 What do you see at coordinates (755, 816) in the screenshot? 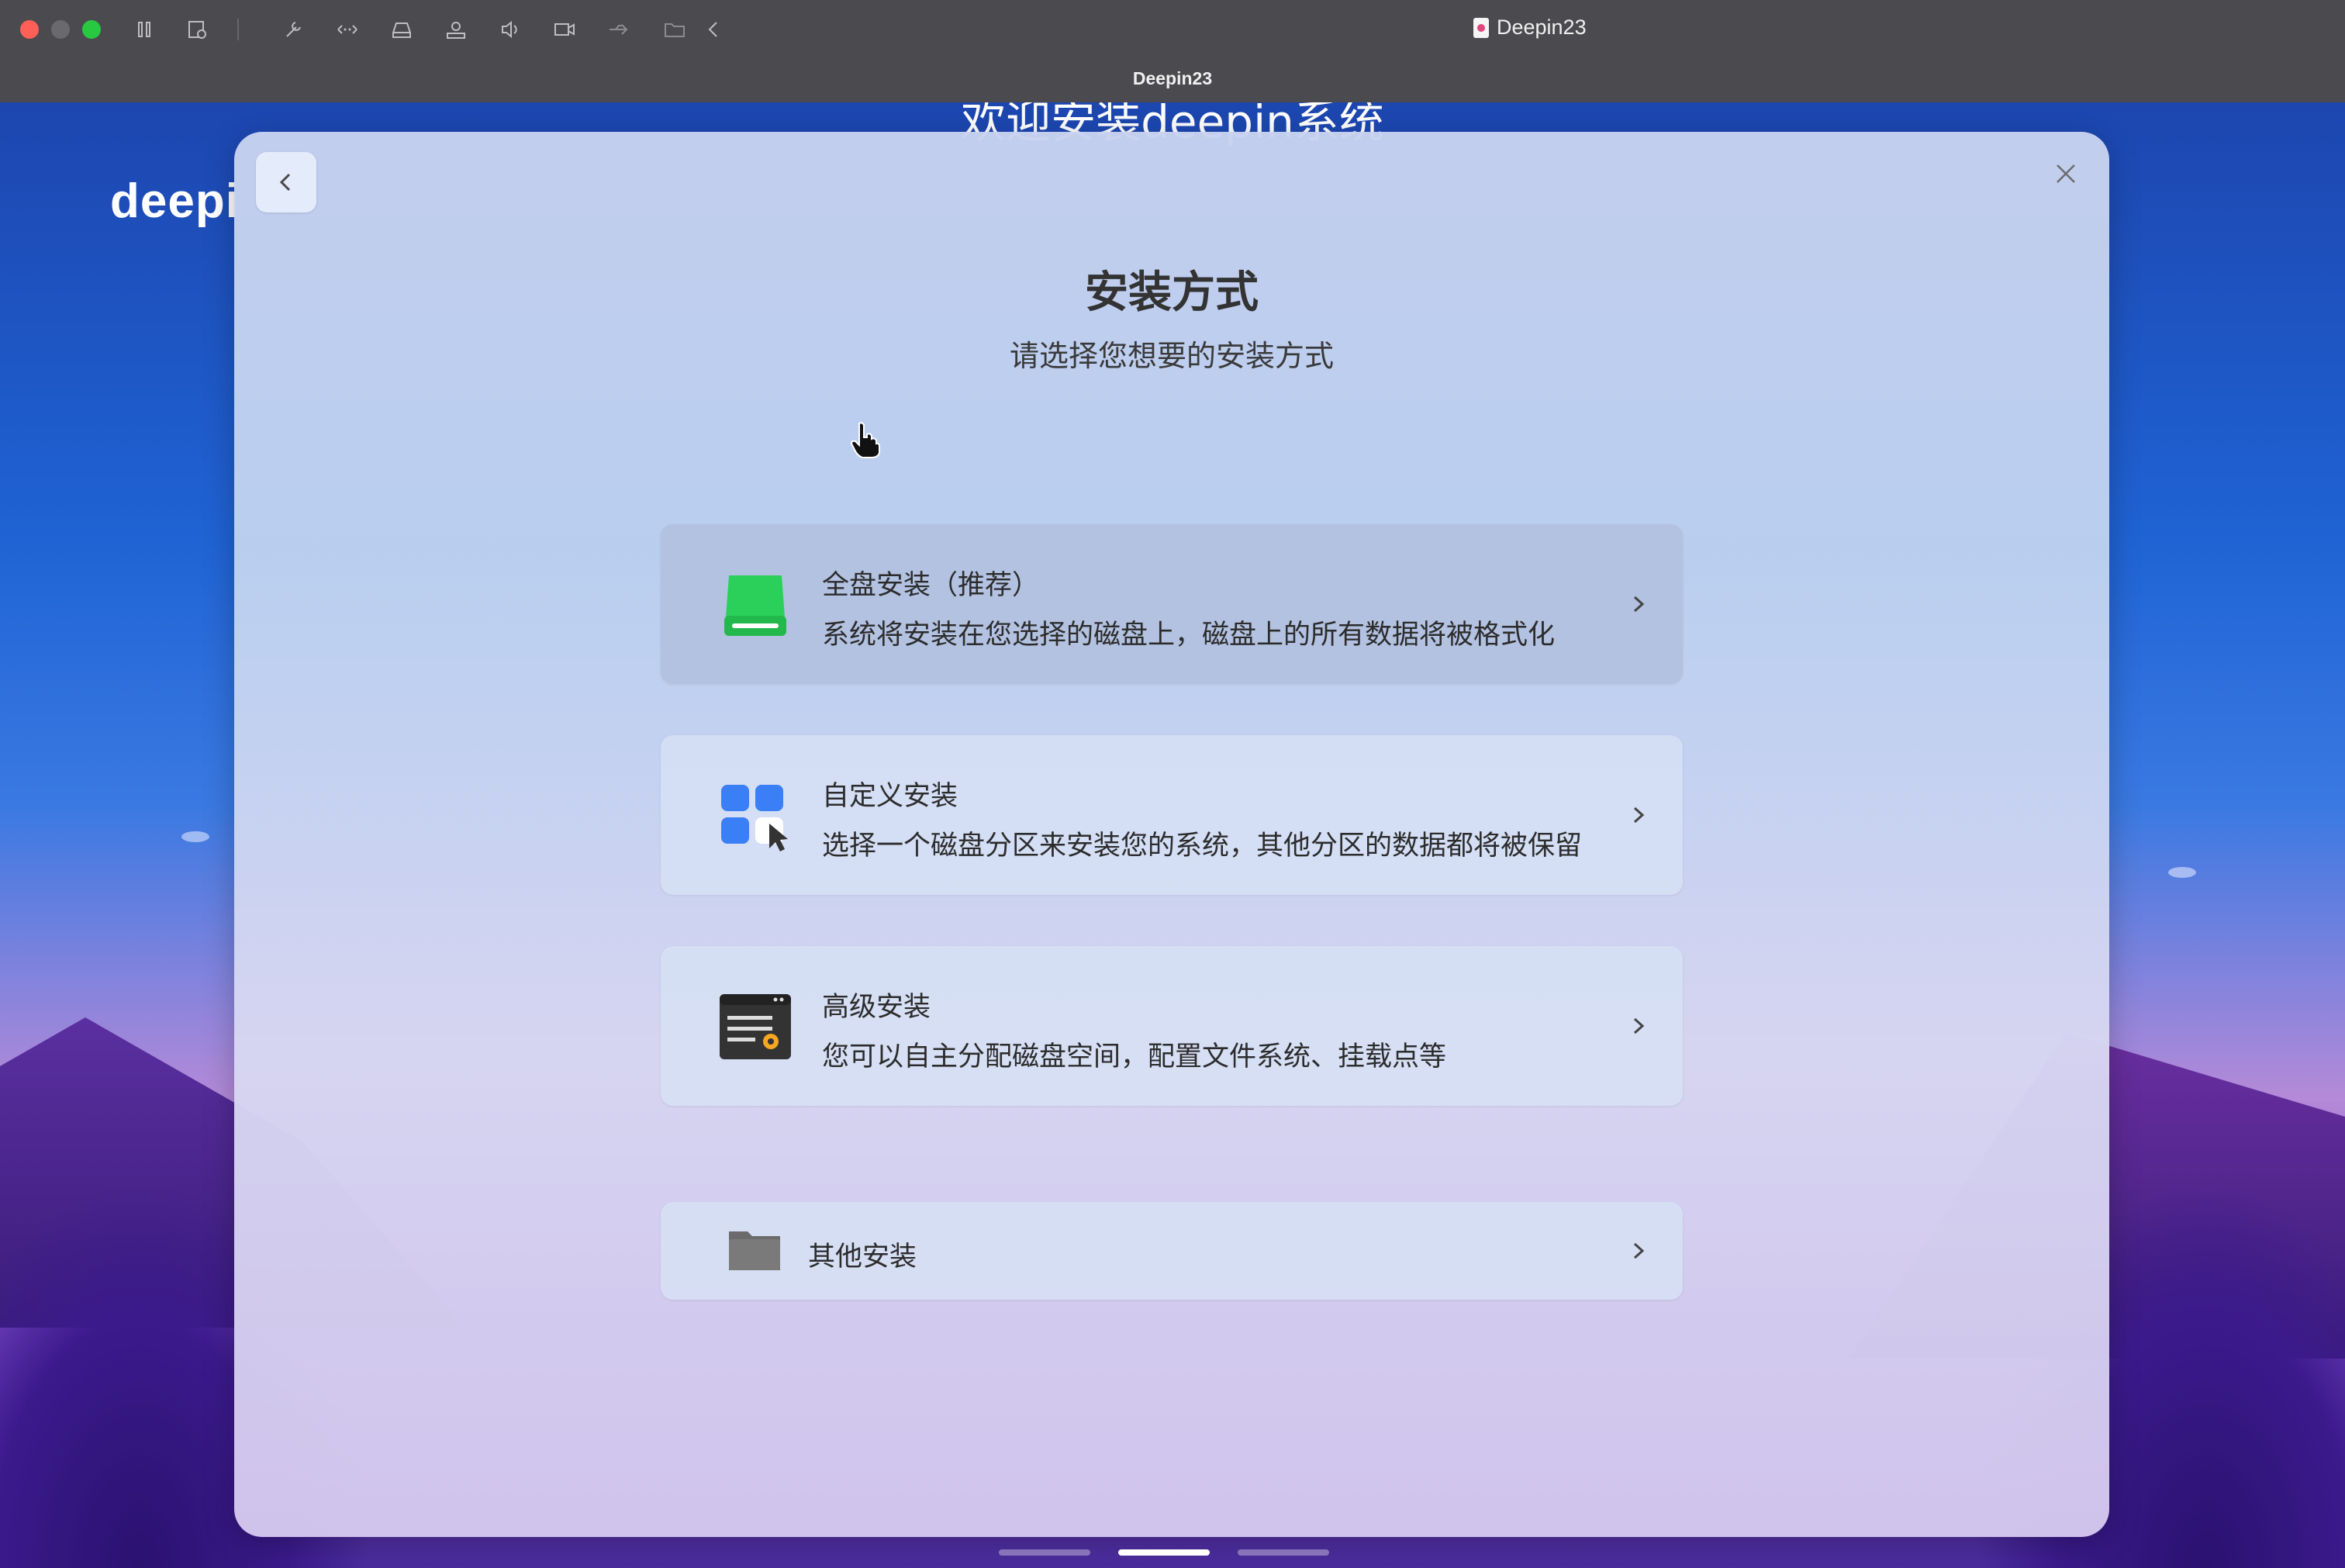
I see `partition-grid-icon` at bounding box center [755, 816].